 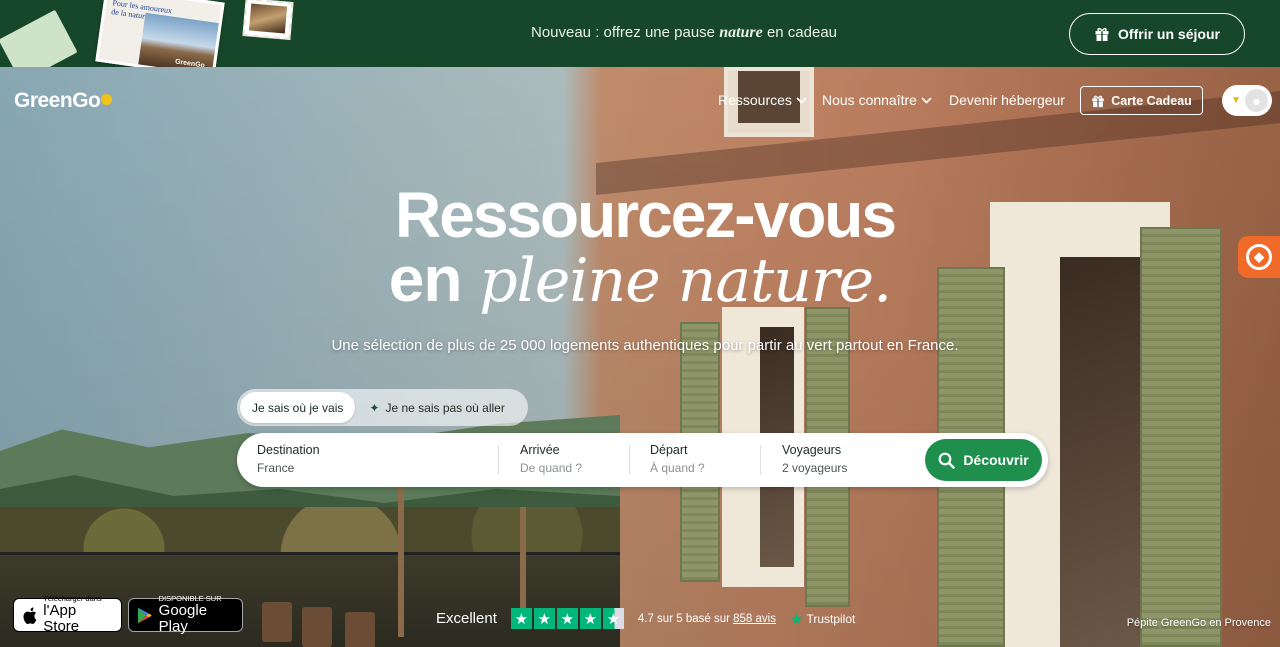 What do you see at coordinates (1151, 100) in the screenshot?
I see `gift-card-label: Carte Cadeau` at bounding box center [1151, 100].